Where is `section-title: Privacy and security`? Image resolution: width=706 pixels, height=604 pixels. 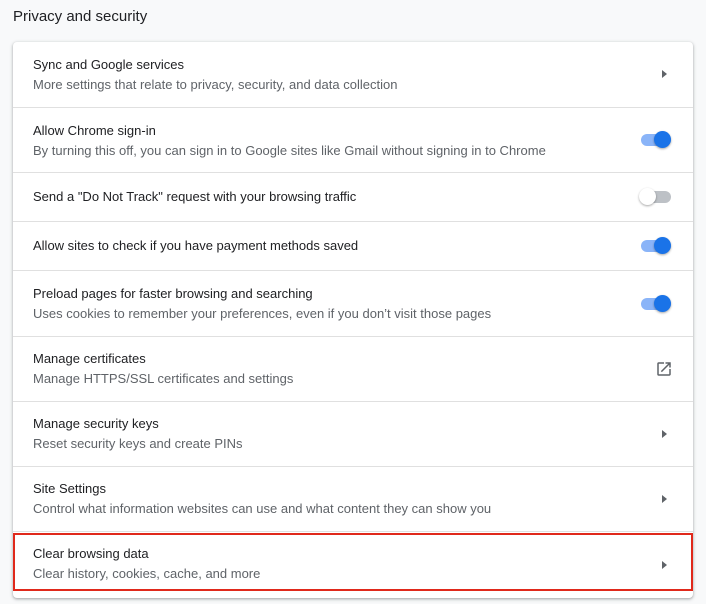
section-title: Privacy and security is located at coordinates (80, 16).